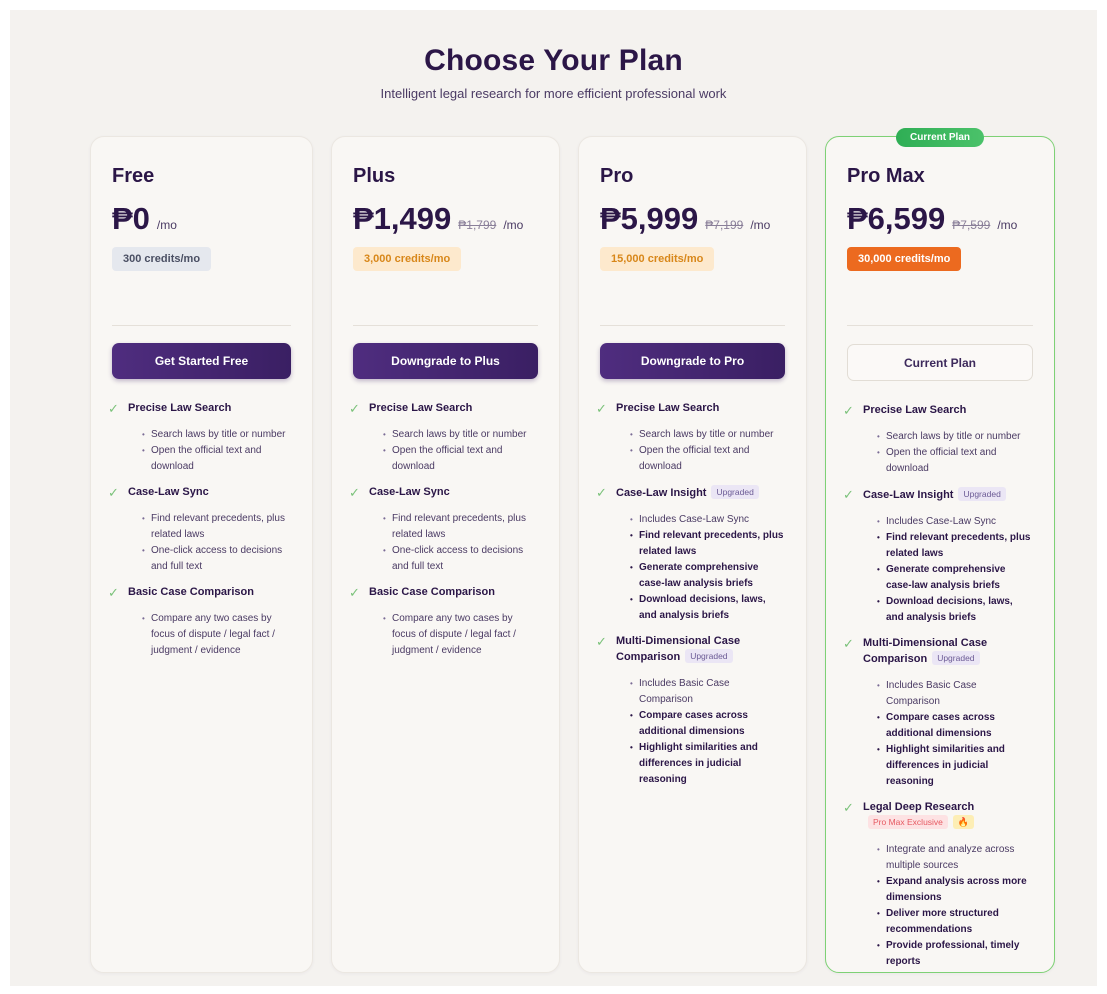  Describe the element at coordinates (724, 225) in the screenshot. I see `plan-old-price: ₱7,199` at that location.